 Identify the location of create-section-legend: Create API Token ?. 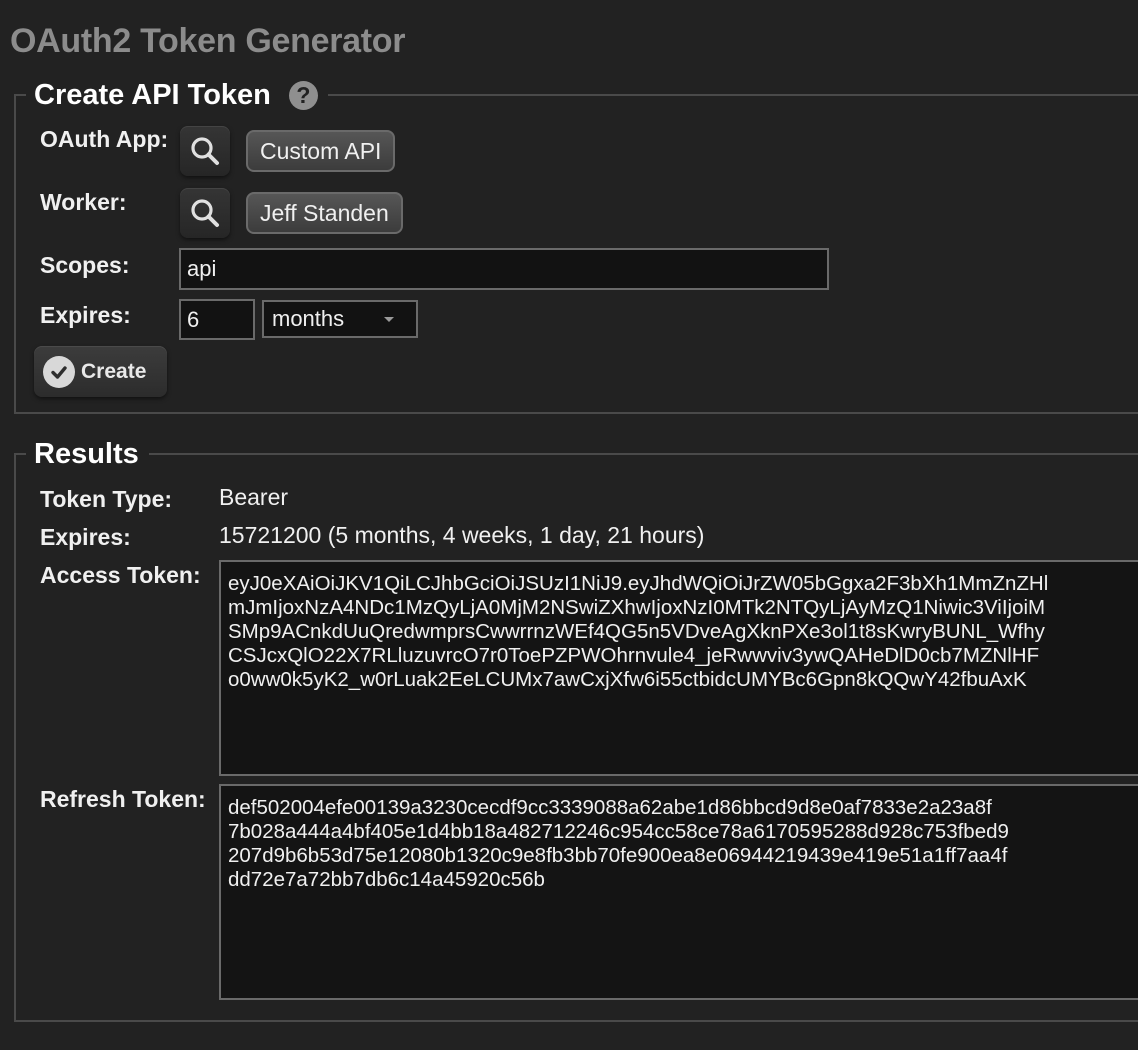
(177, 95).